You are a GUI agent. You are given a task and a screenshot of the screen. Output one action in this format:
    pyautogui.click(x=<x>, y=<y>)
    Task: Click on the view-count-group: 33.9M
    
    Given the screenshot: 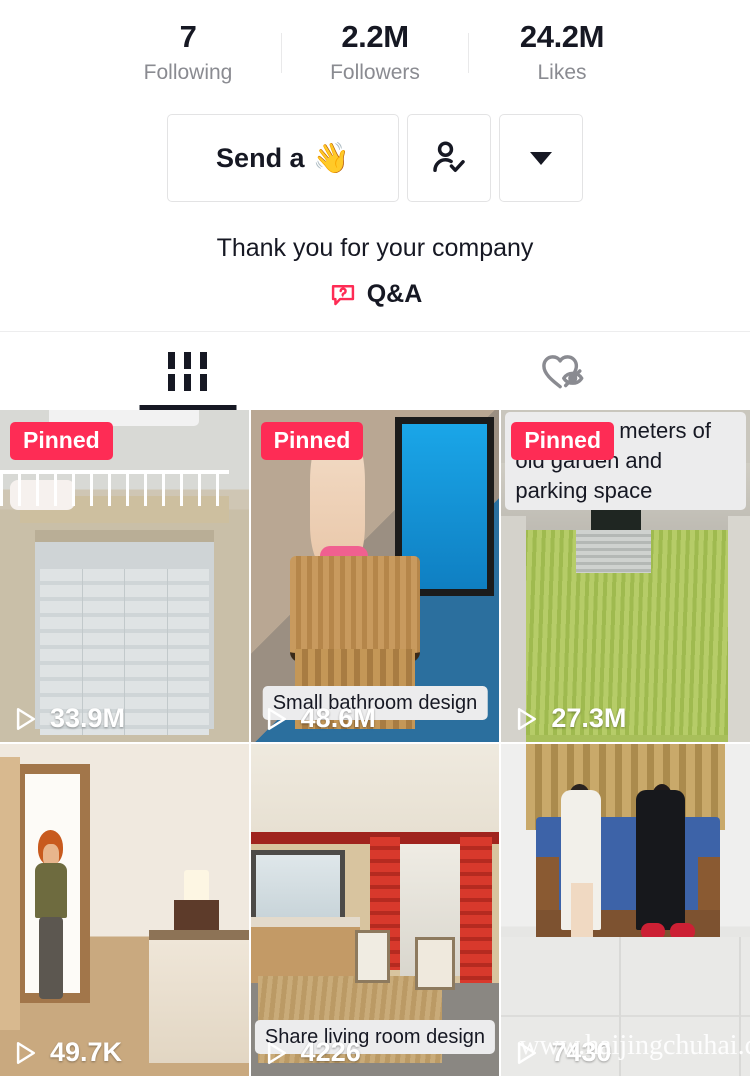 What is the action you would take?
    pyautogui.click(x=67, y=718)
    